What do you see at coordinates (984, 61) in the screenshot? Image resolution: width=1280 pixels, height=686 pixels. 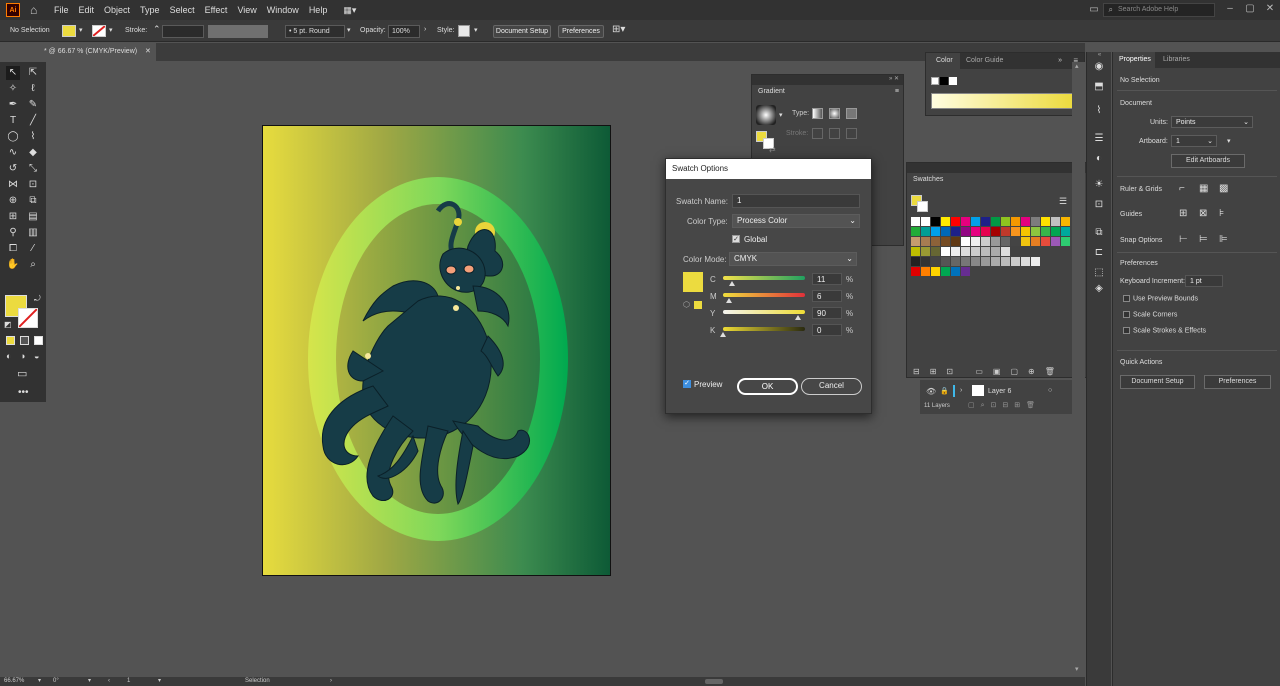 I see `tab-color-guide: Color Guide` at bounding box center [984, 61].